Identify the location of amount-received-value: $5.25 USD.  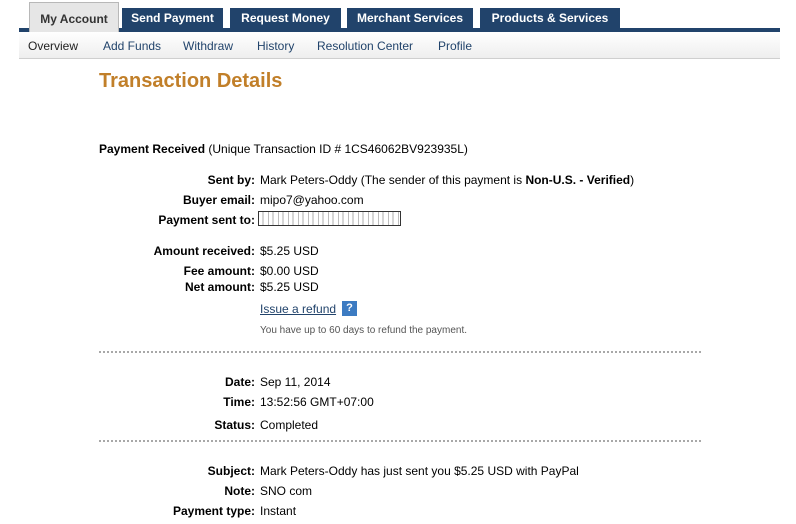
(289, 251).